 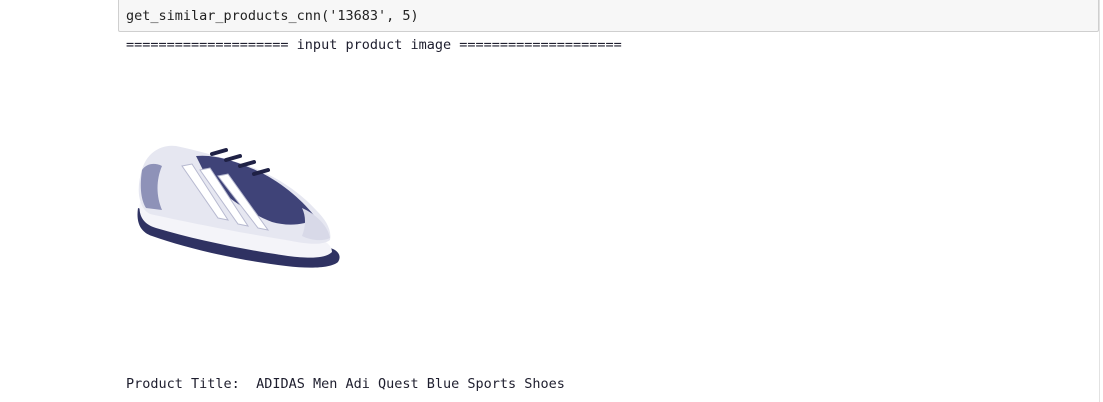 What do you see at coordinates (183, 384) in the screenshot?
I see `product-title-label: Product Title:` at bounding box center [183, 384].